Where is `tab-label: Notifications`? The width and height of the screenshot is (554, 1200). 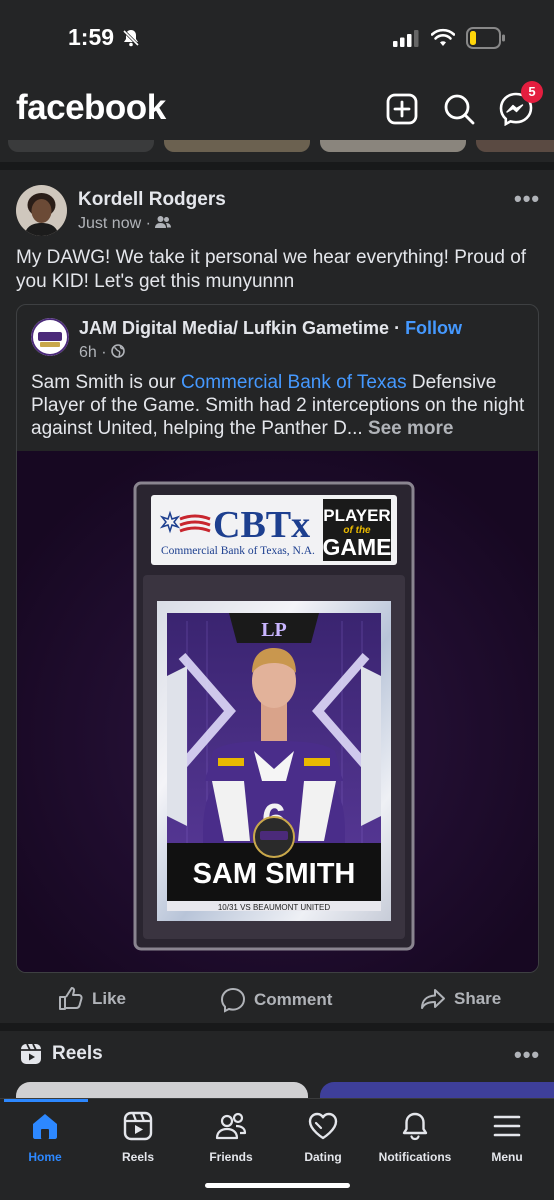
tab-label: Notifications is located at coordinates (415, 1157).